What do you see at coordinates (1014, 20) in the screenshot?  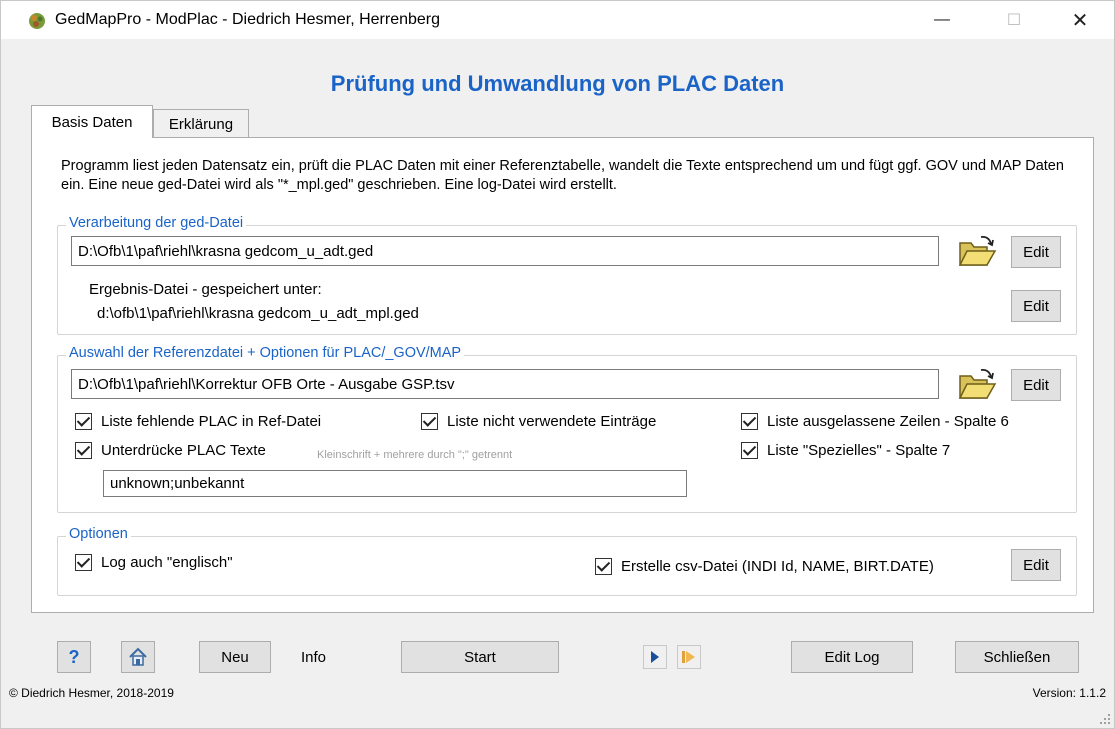 I see `maximize-button: ☐` at bounding box center [1014, 20].